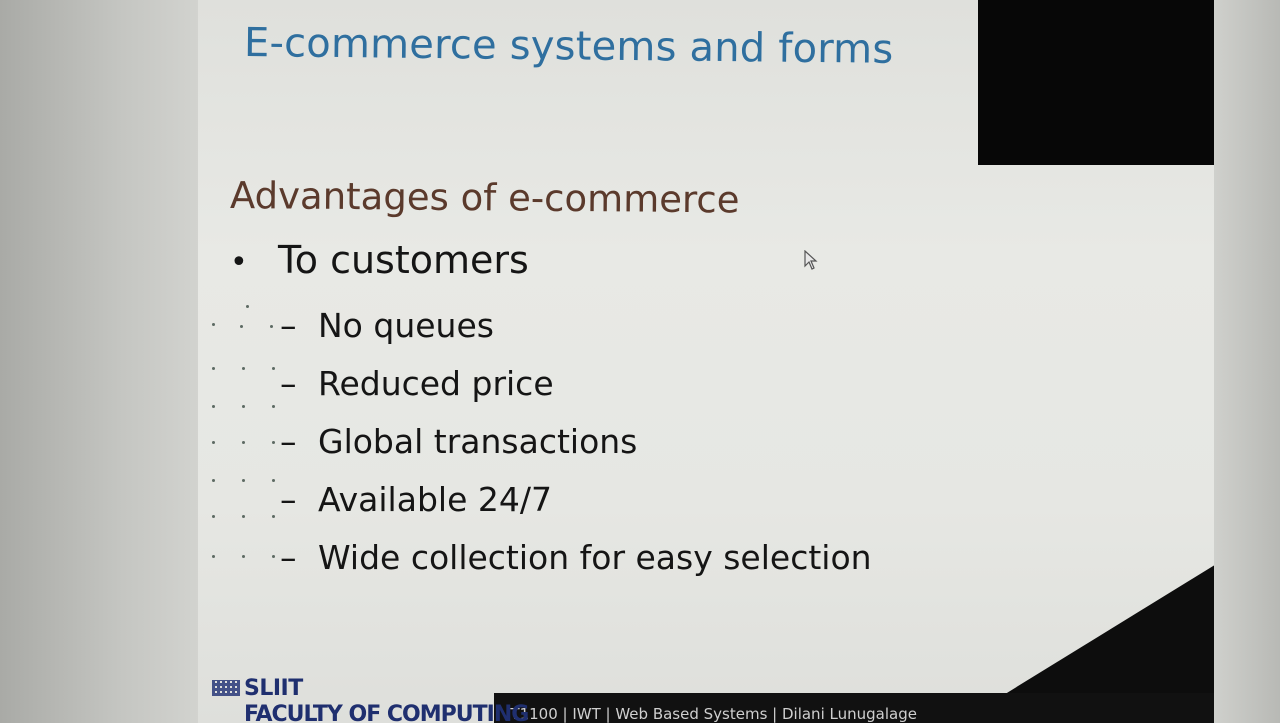 Image resolution: width=1280 pixels, height=723 pixels. What do you see at coordinates (247, 440) in the screenshot?
I see `dotted-pattern` at bounding box center [247, 440].